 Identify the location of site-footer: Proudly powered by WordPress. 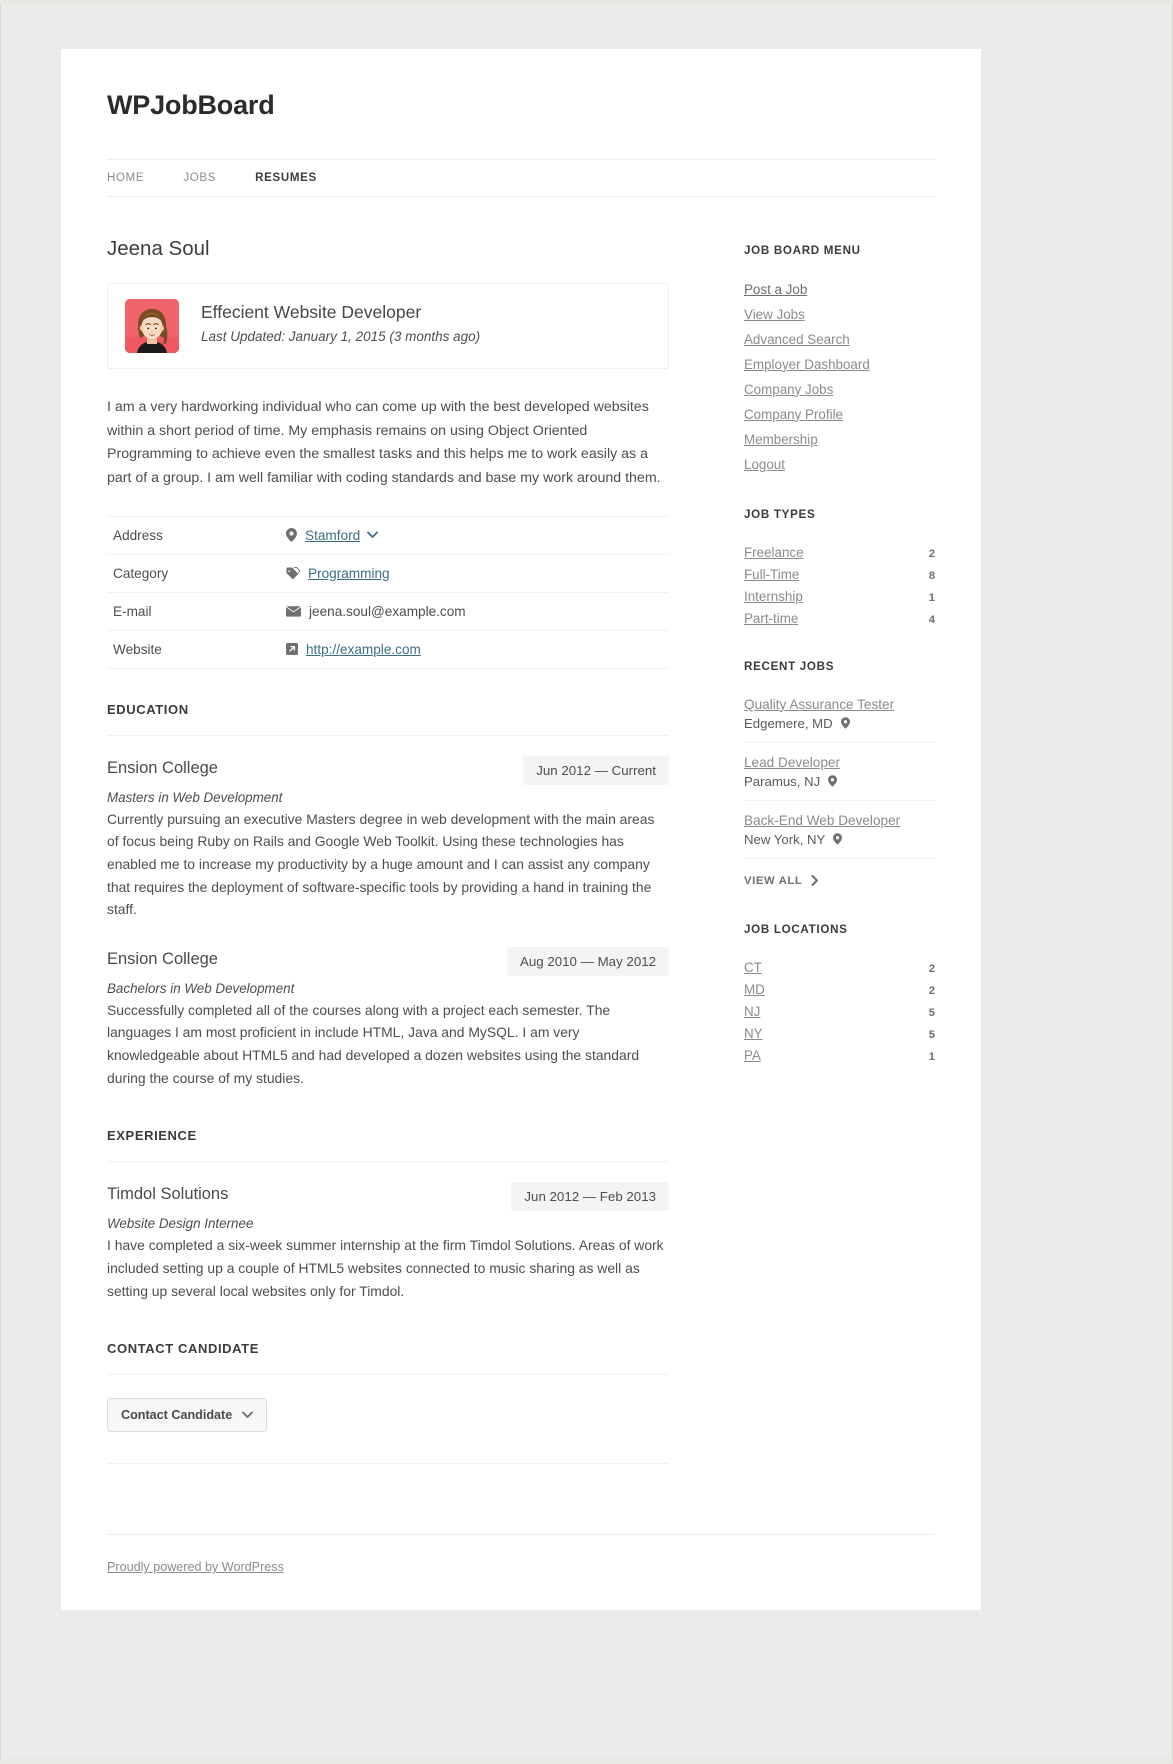
(521, 1572).